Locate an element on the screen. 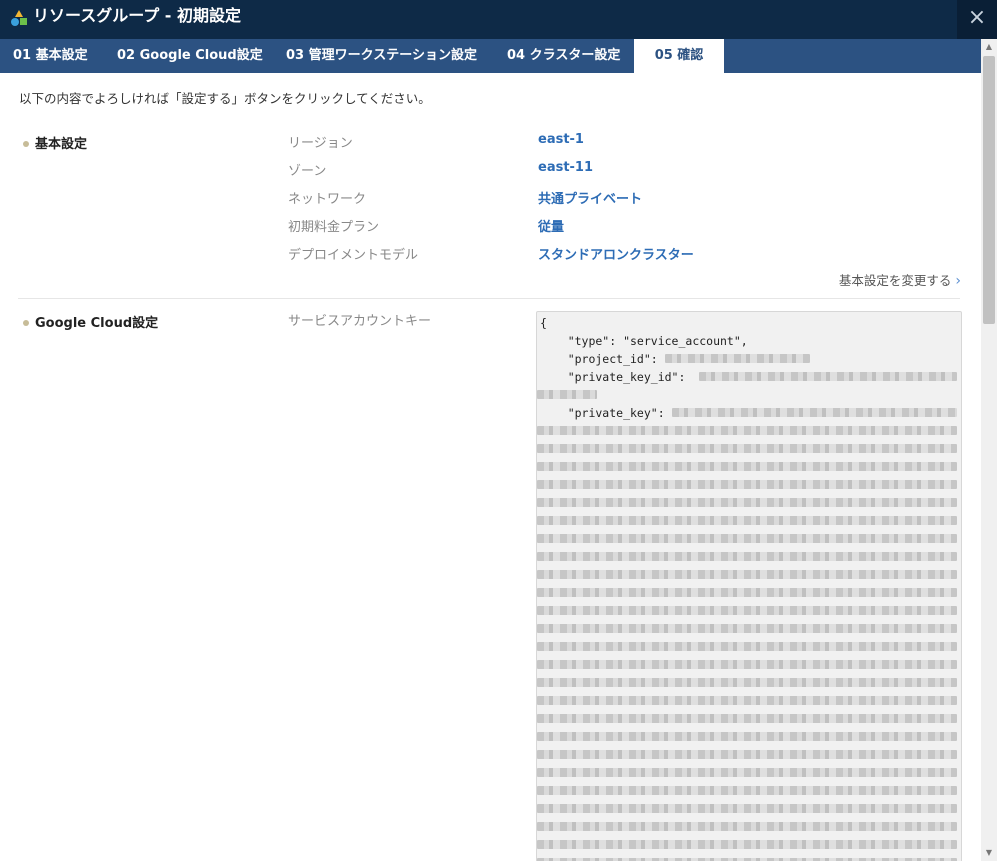  value-network: 共通プライベート is located at coordinates (590, 199).